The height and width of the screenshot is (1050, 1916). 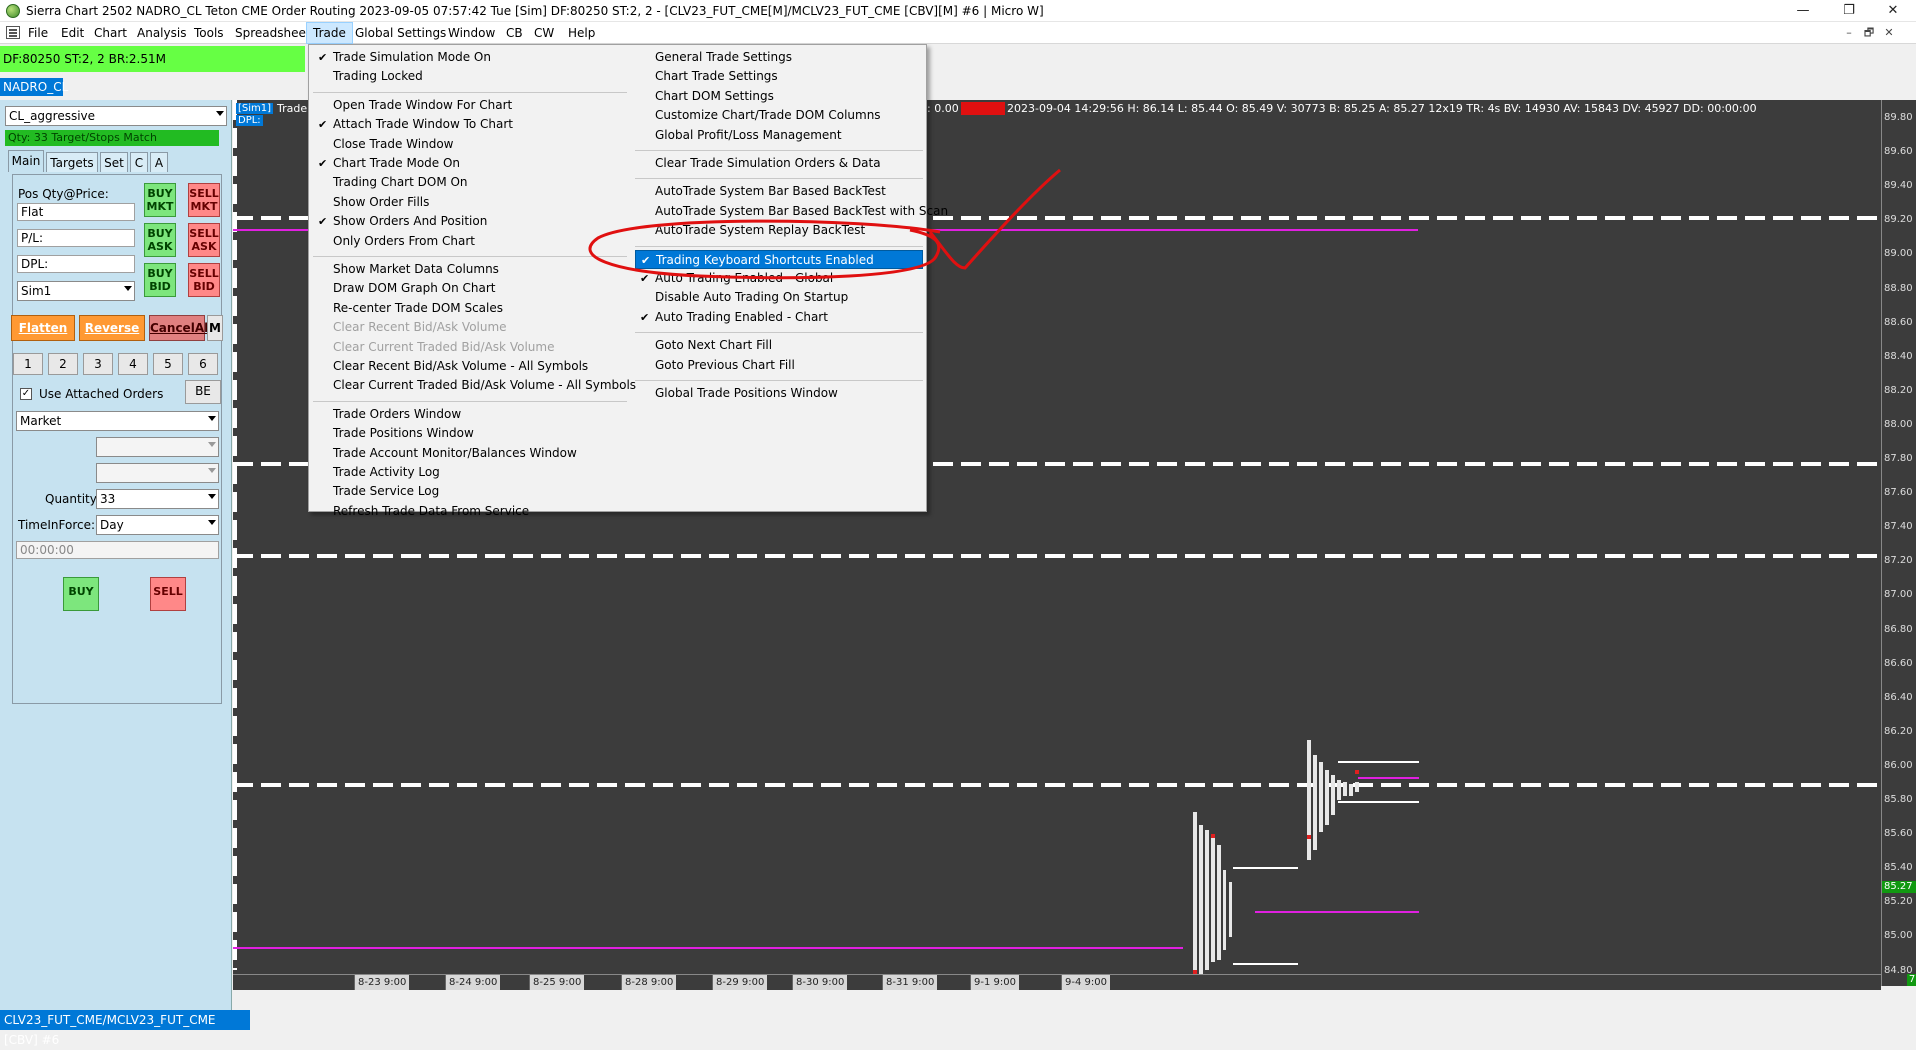 I want to click on mdi-restore-button: 🗗, so click(x=1869, y=33).